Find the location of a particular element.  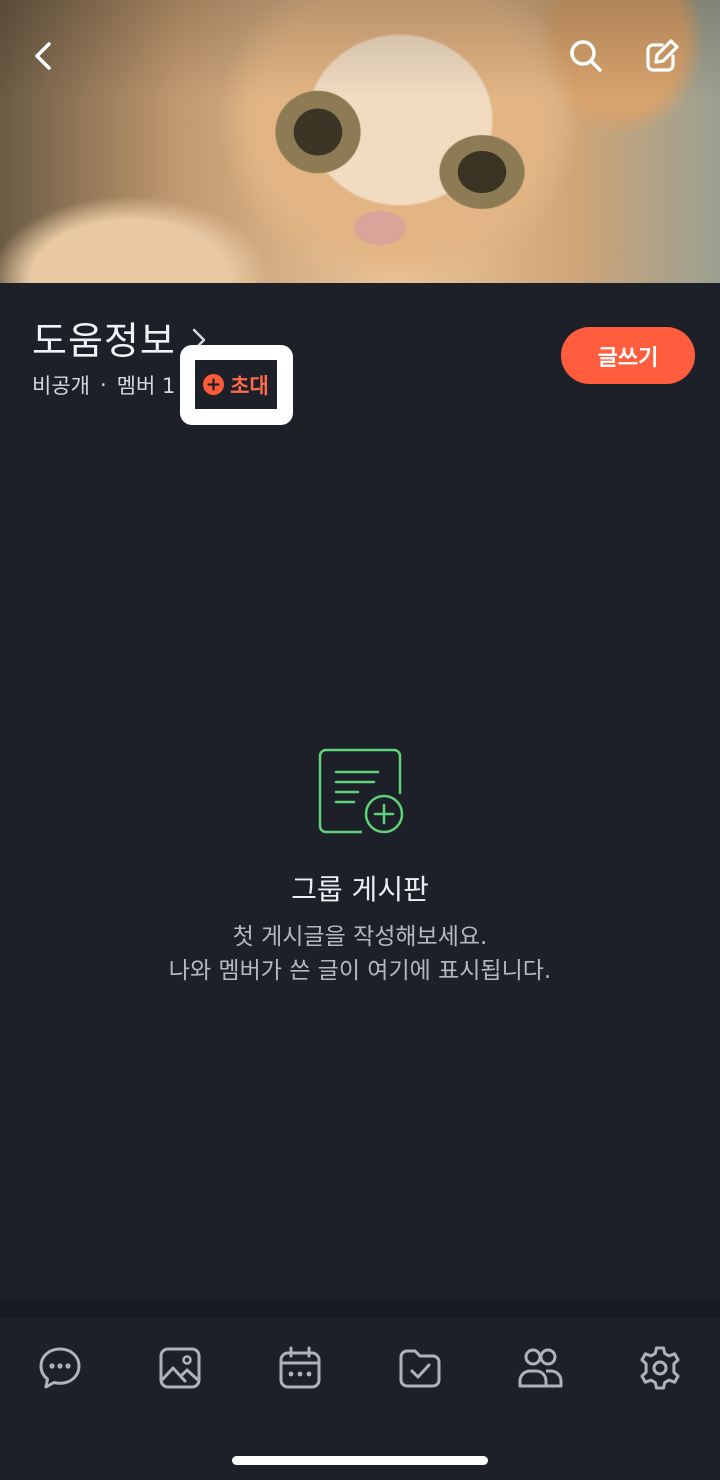

tab-calendar is located at coordinates (300, 1368).